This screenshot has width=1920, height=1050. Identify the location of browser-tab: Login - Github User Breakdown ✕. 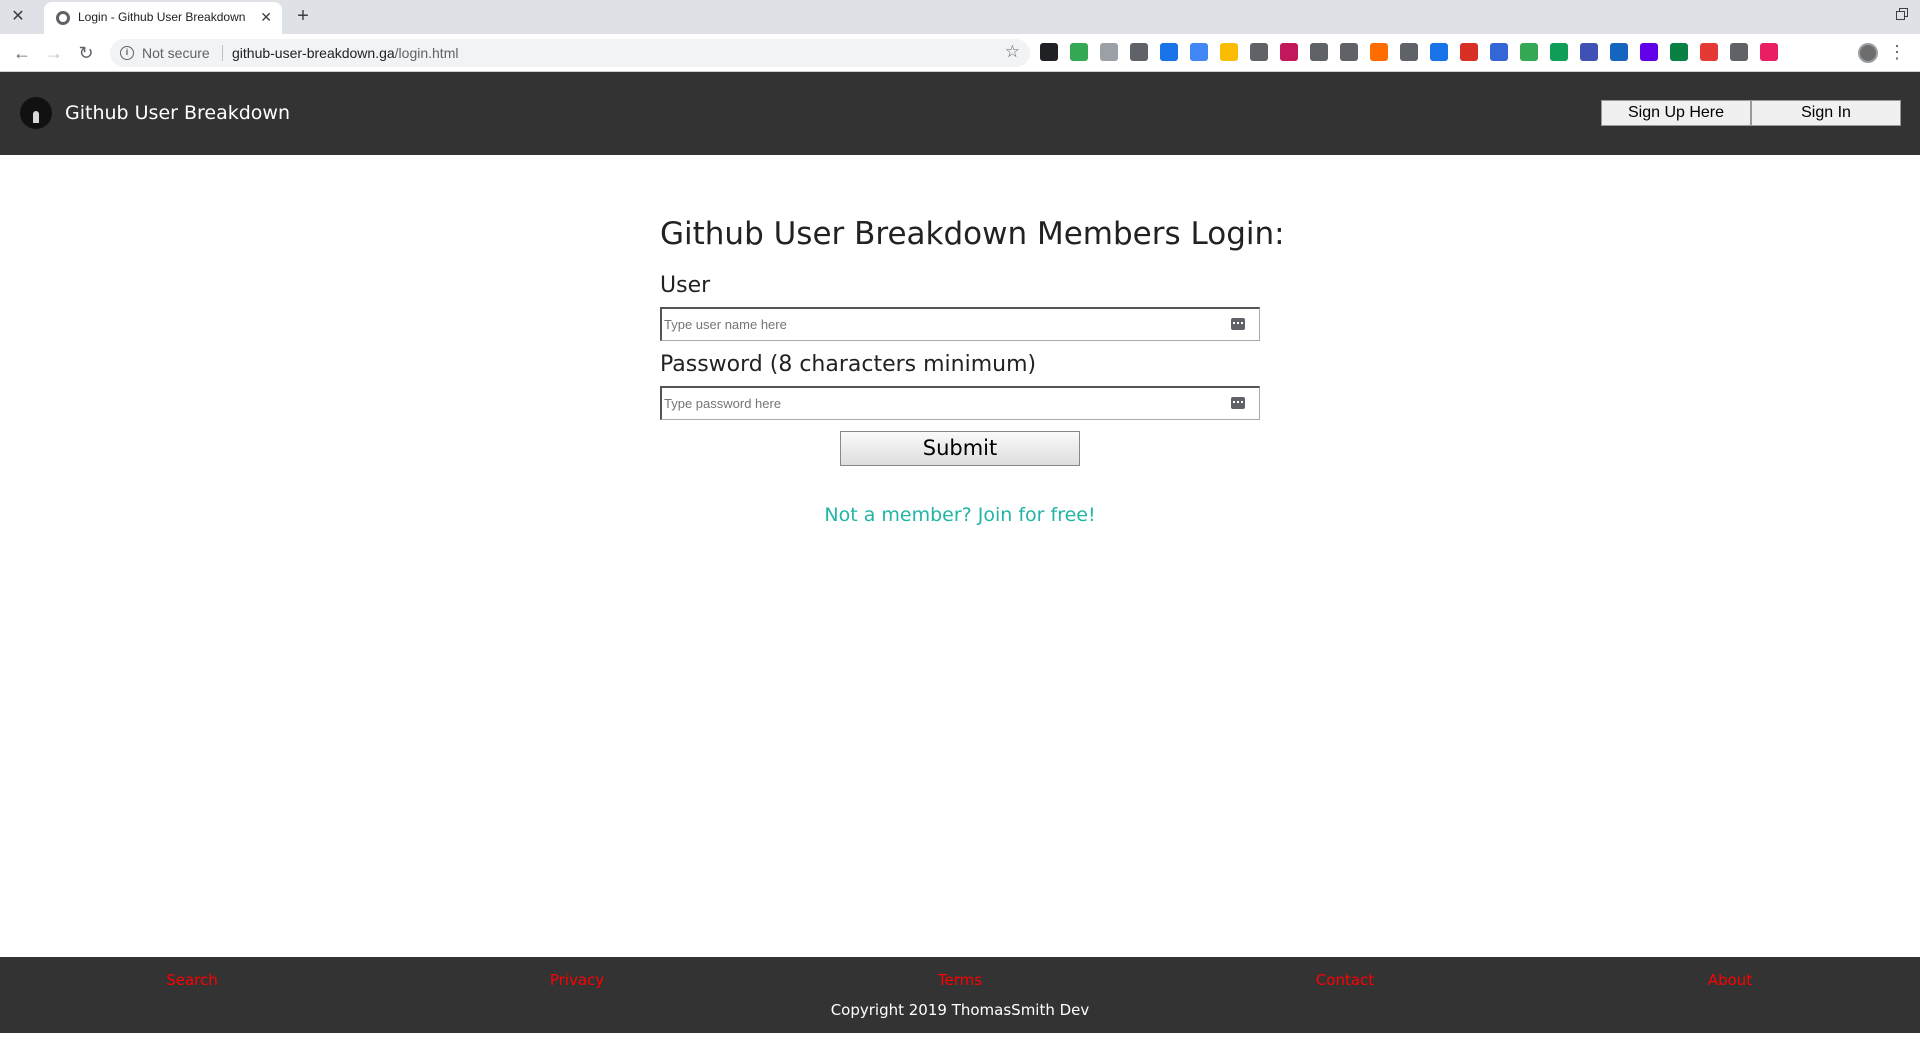
(163, 18).